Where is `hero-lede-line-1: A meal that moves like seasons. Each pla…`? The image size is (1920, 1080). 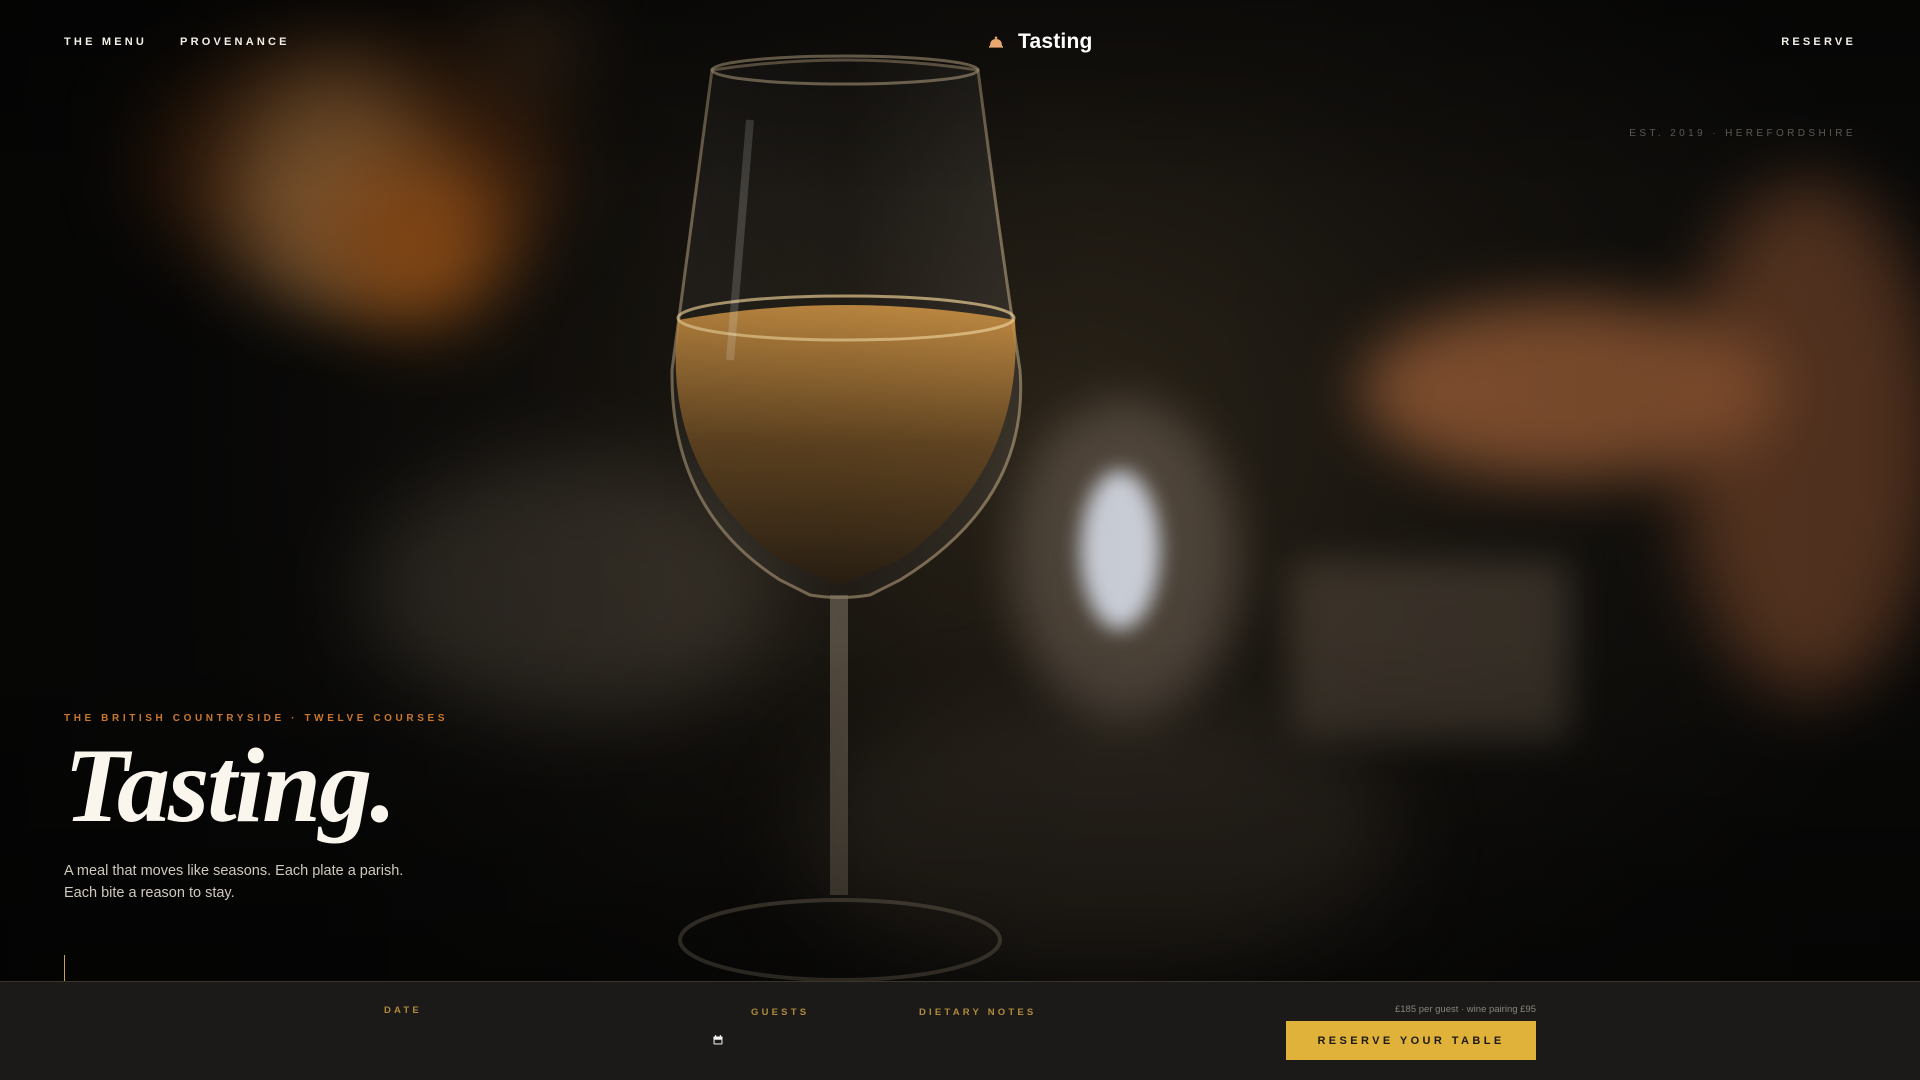
hero-lede-line-1: A meal that moves like seasons. Each pla… is located at coordinates (234, 871).